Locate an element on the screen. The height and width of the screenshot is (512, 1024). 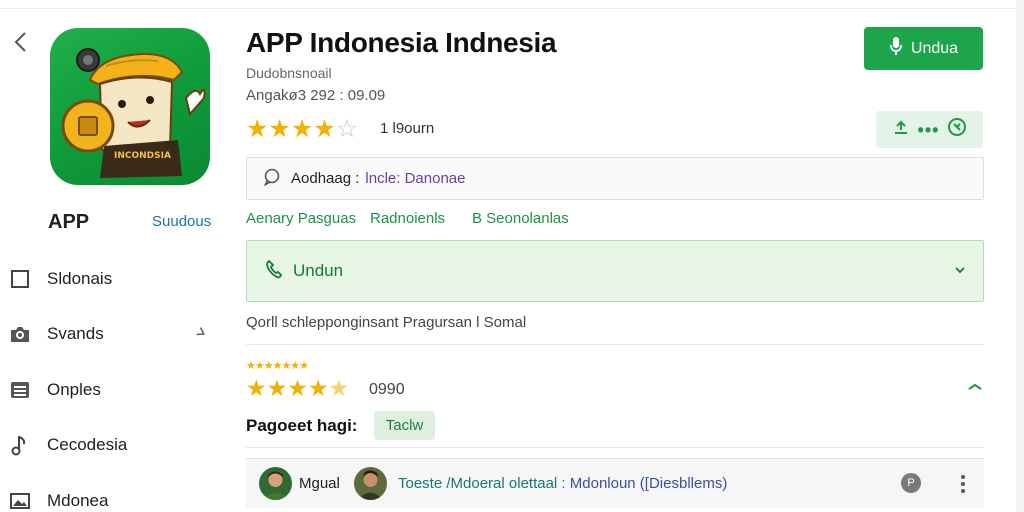
sidebar-item-label: Onples is located at coordinates (74, 389).